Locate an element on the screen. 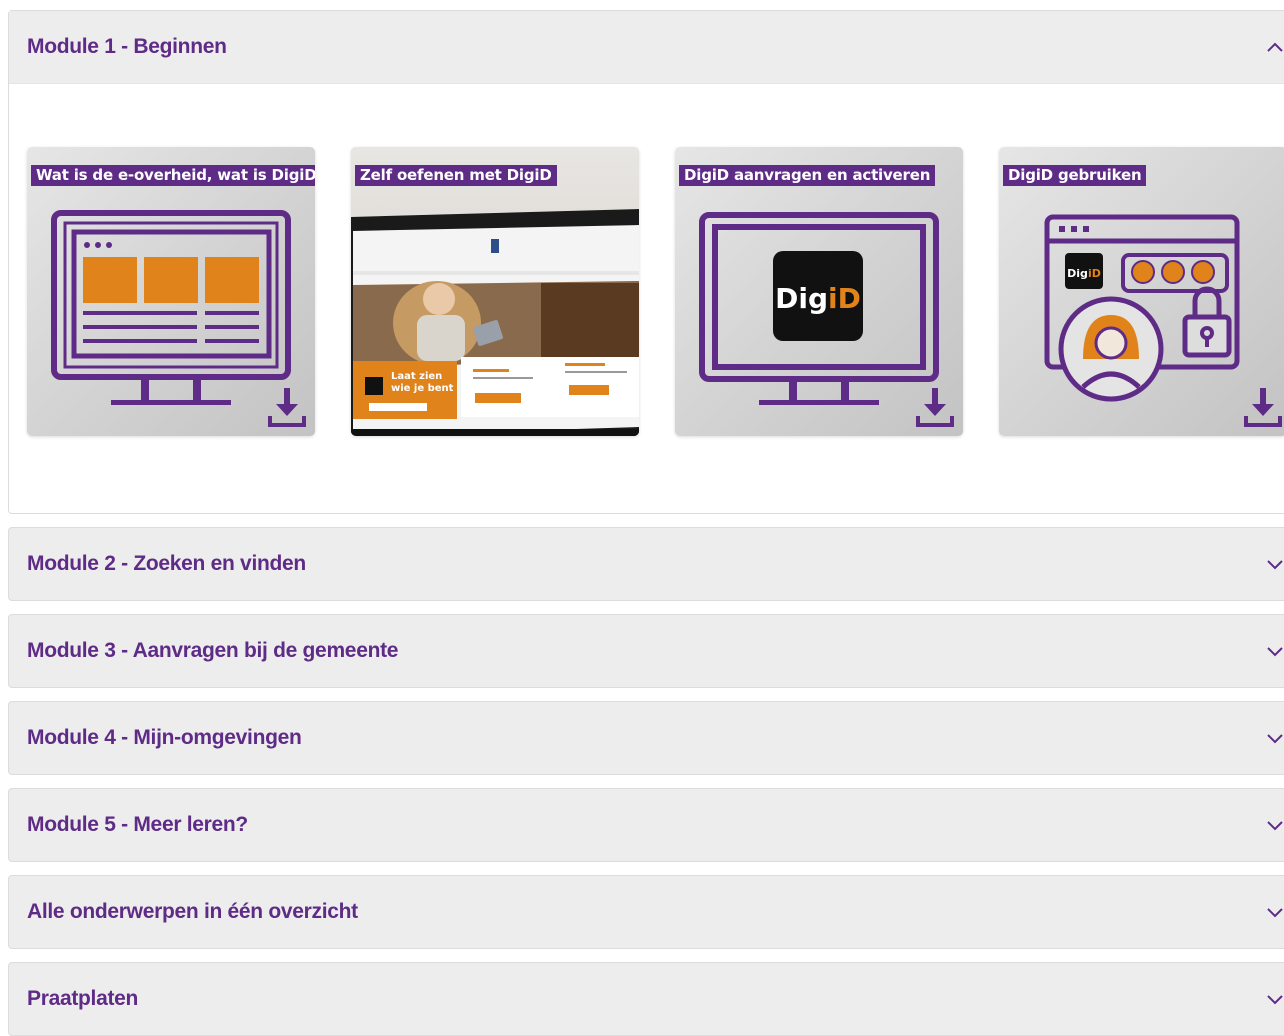 Image resolution: width=1284 pixels, height=1036 pixels. accordion-module-3: Module 3 - Aanvragen bij de gemeente is located at coordinates (646, 651).